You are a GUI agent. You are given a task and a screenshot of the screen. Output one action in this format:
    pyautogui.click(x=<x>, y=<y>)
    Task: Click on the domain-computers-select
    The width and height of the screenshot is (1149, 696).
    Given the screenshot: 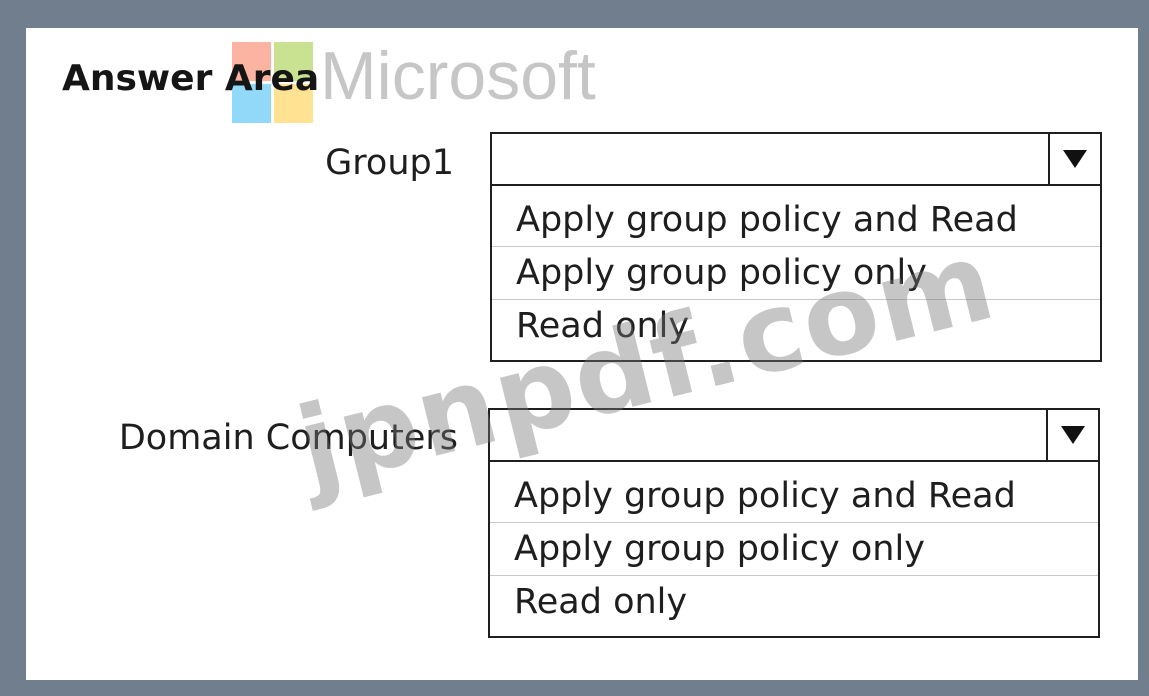 What is the action you would take?
    pyautogui.click(x=794, y=435)
    